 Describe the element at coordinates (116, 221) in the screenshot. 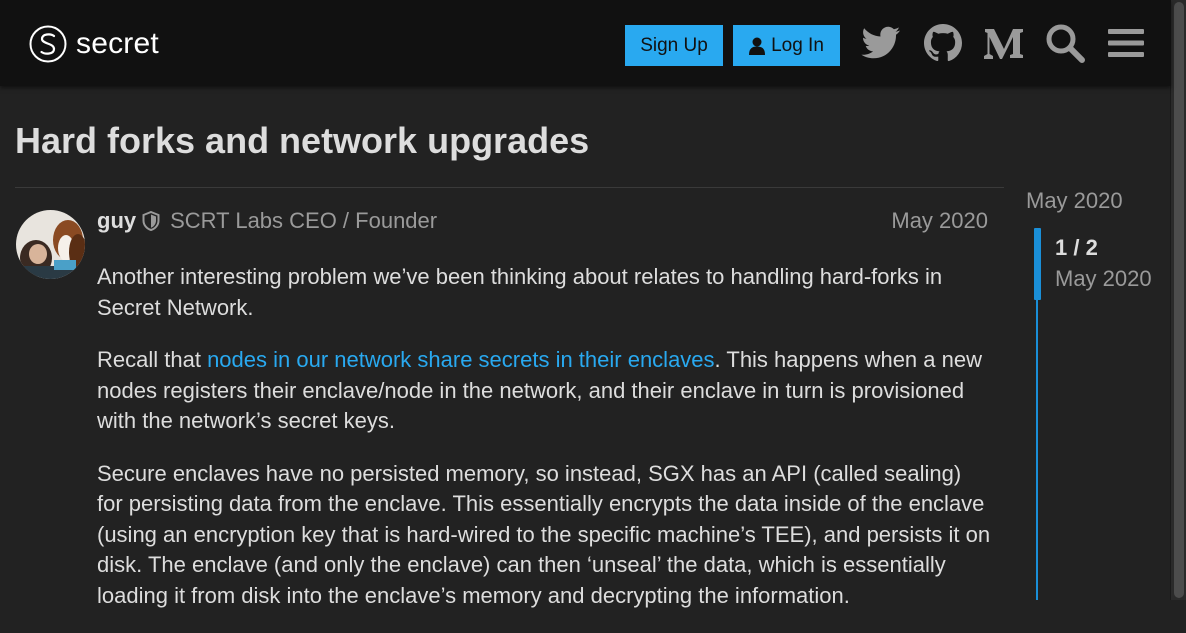

I see `post-username: guy` at that location.